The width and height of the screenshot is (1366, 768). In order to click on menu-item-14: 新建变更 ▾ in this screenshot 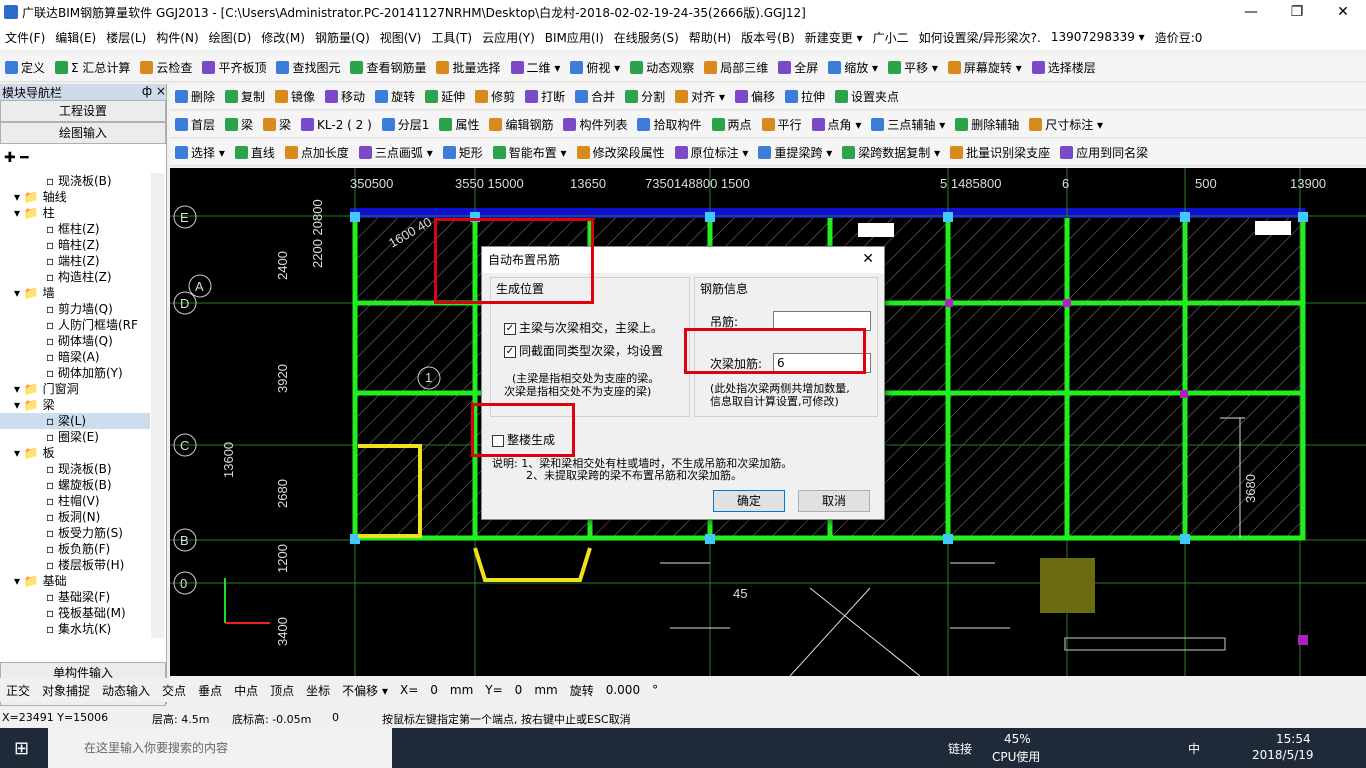, I will do `click(834, 37)`.